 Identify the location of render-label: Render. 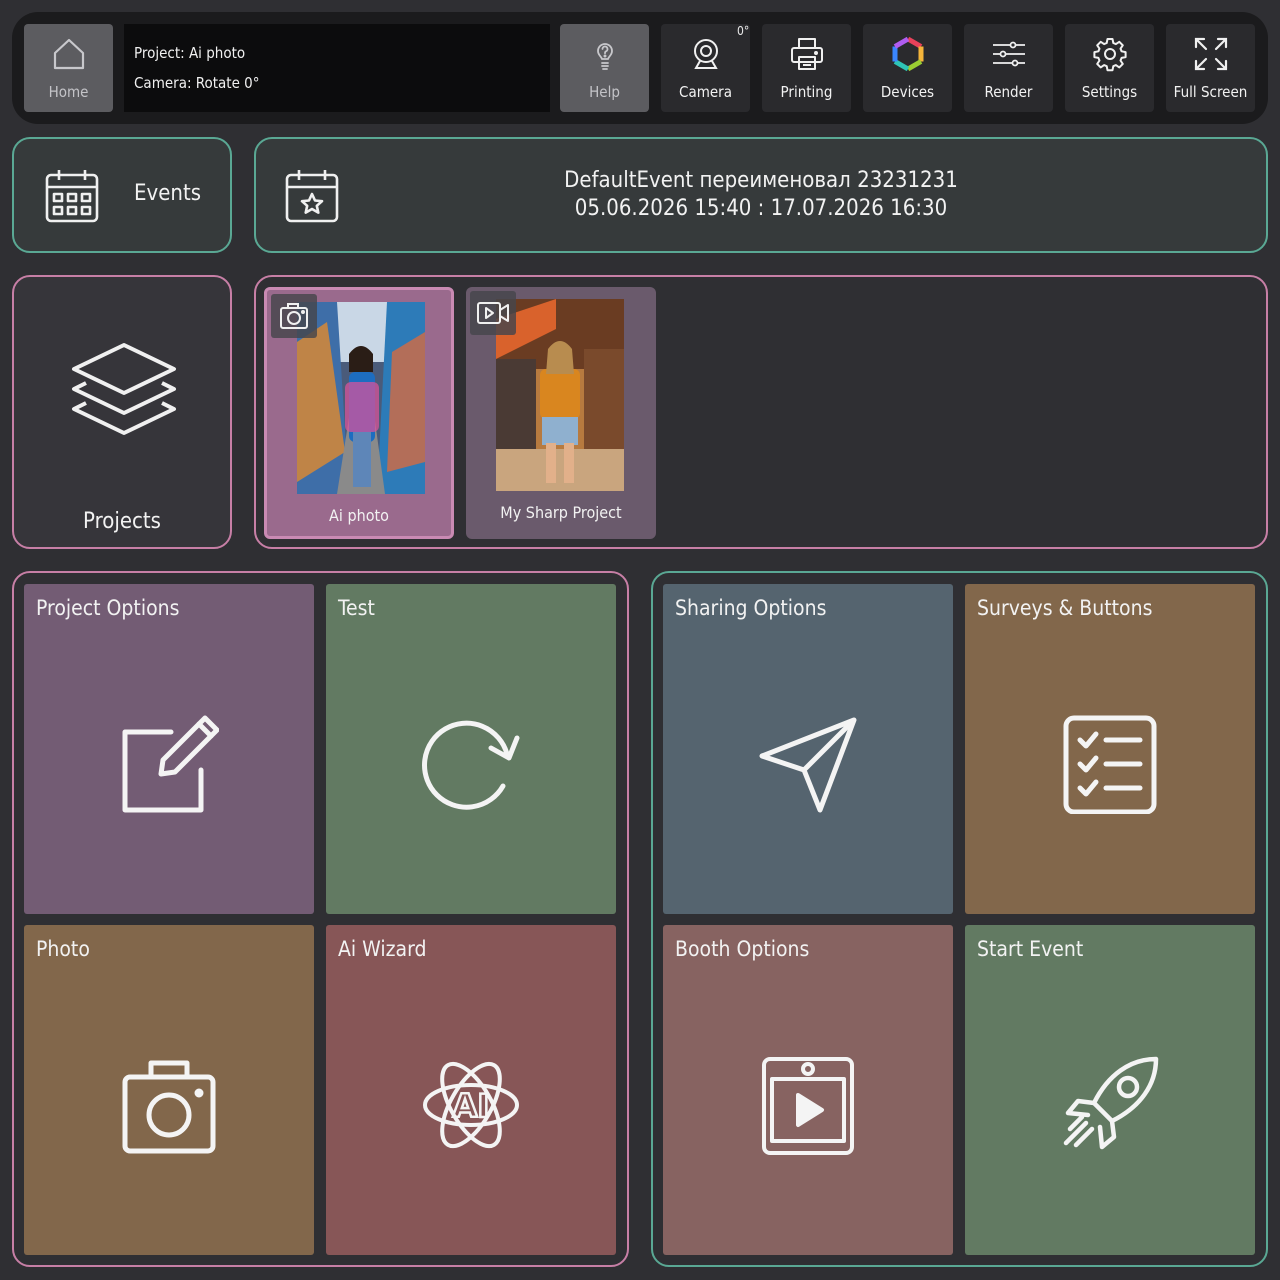
(1008, 92).